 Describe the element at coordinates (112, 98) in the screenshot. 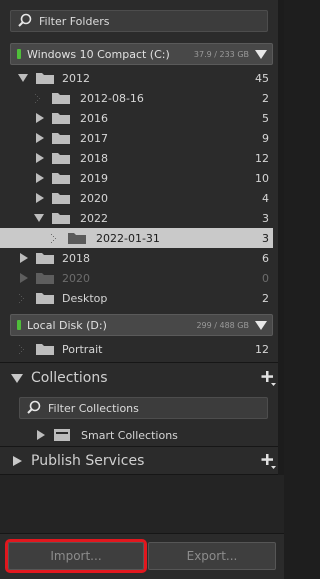

I see `folder-label: 2012-08-16` at that location.